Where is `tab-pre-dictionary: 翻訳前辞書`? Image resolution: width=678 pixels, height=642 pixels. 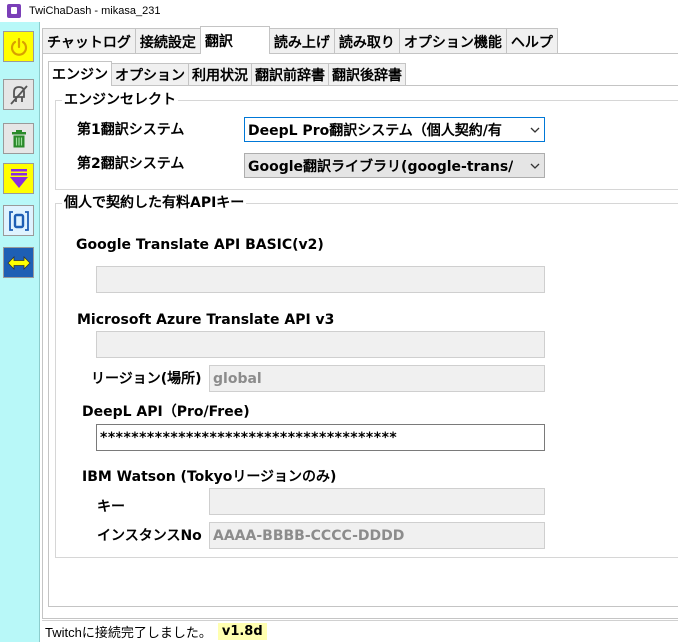 tab-pre-dictionary: 翻訳前辞書 is located at coordinates (290, 74).